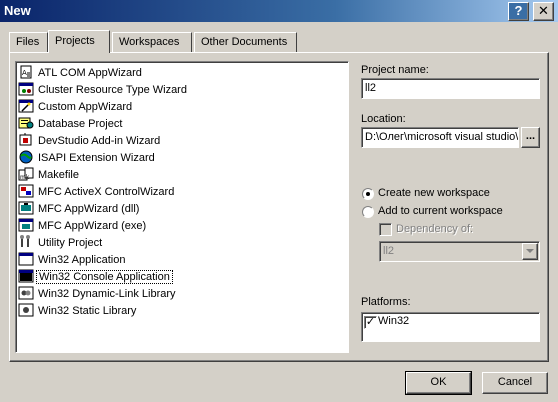 This screenshot has width=558, height=402. I want to click on win32-lib-icon, so click(26, 310).